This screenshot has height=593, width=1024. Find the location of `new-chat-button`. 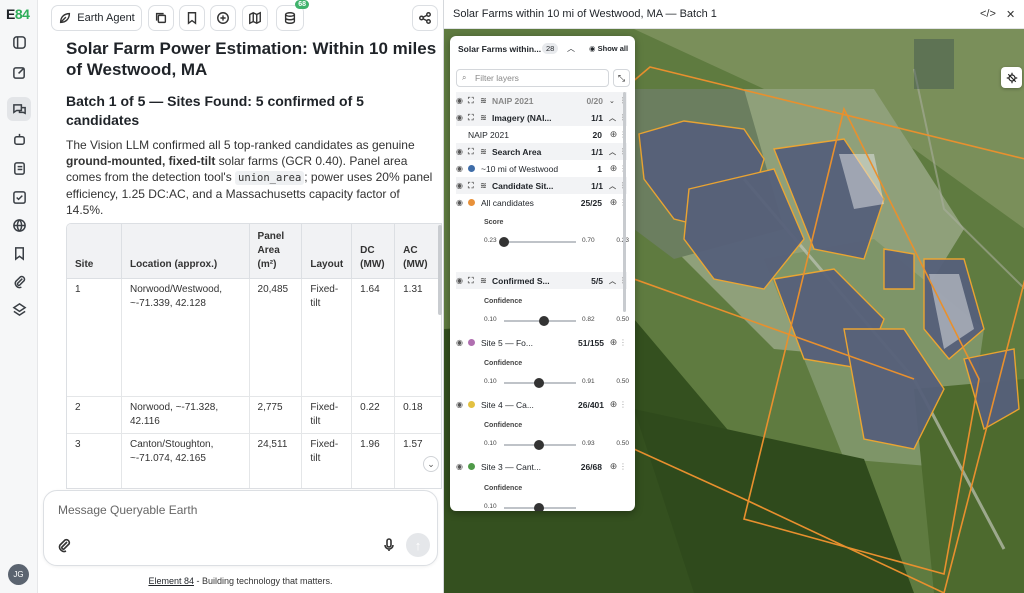

new-chat-button is located at coordinates (19, 72).